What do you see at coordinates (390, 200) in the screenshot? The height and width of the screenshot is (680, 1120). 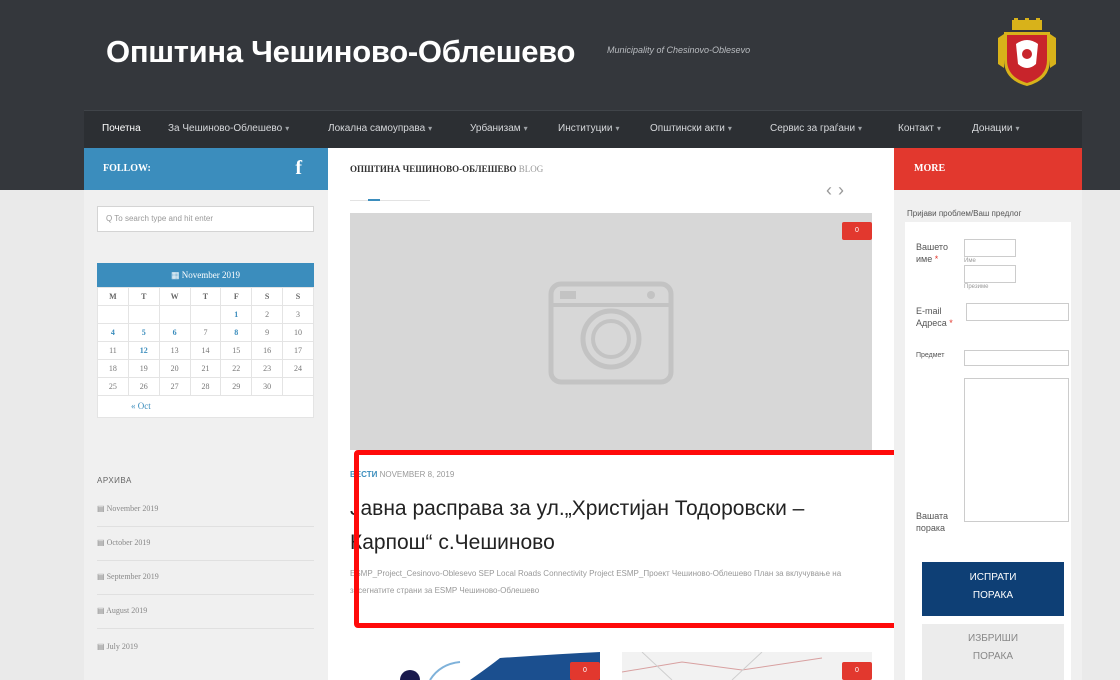 I see `section-underline` at bounding box center [390, 200].